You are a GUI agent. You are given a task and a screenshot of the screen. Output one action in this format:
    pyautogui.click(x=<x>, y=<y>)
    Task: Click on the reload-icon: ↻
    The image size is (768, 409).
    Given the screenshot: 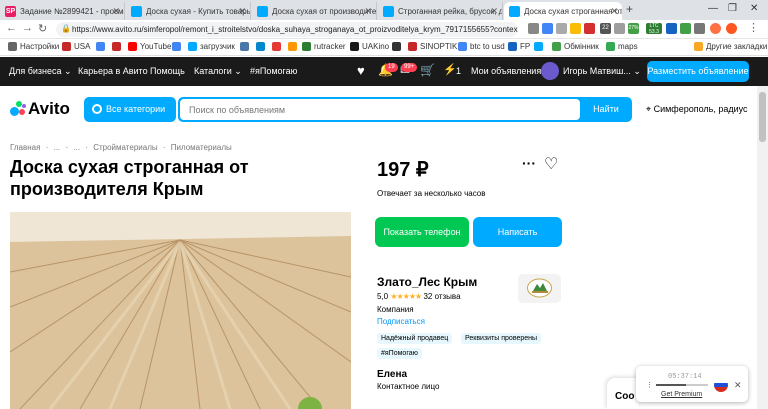 What is the action you would take?
    pyautogui.click(x=42, y=28)
    